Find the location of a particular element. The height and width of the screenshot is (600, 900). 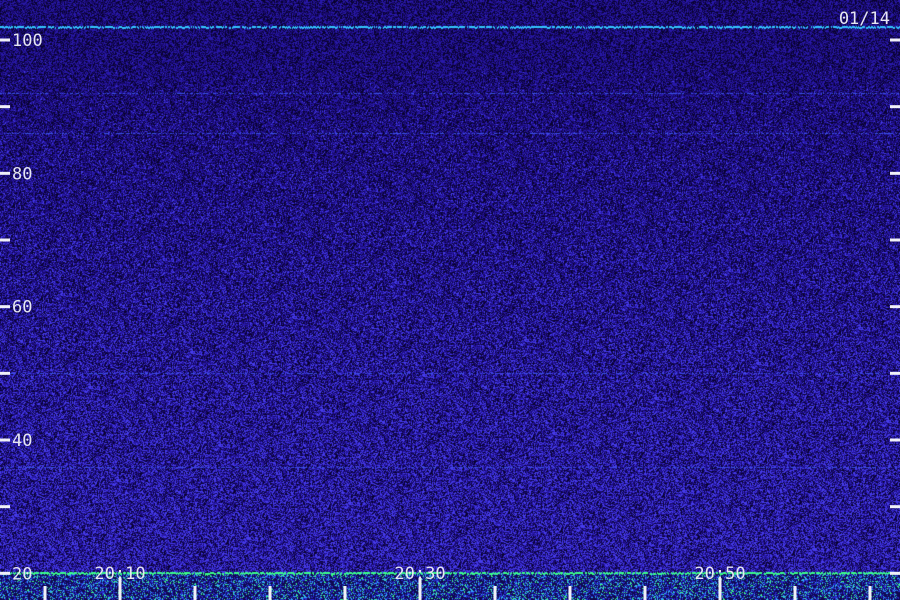

y-tick-label-40: 40 is located at coordinates (22, 441).